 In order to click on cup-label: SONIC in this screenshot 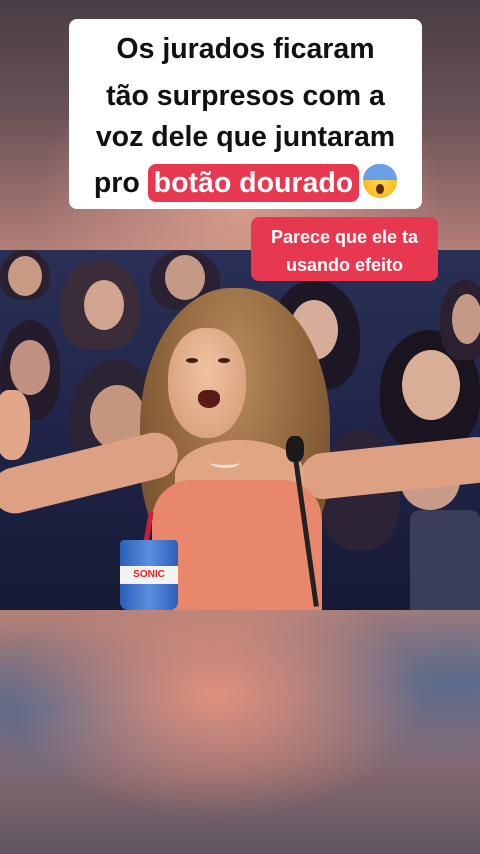, I will do `click(149, 575)`.